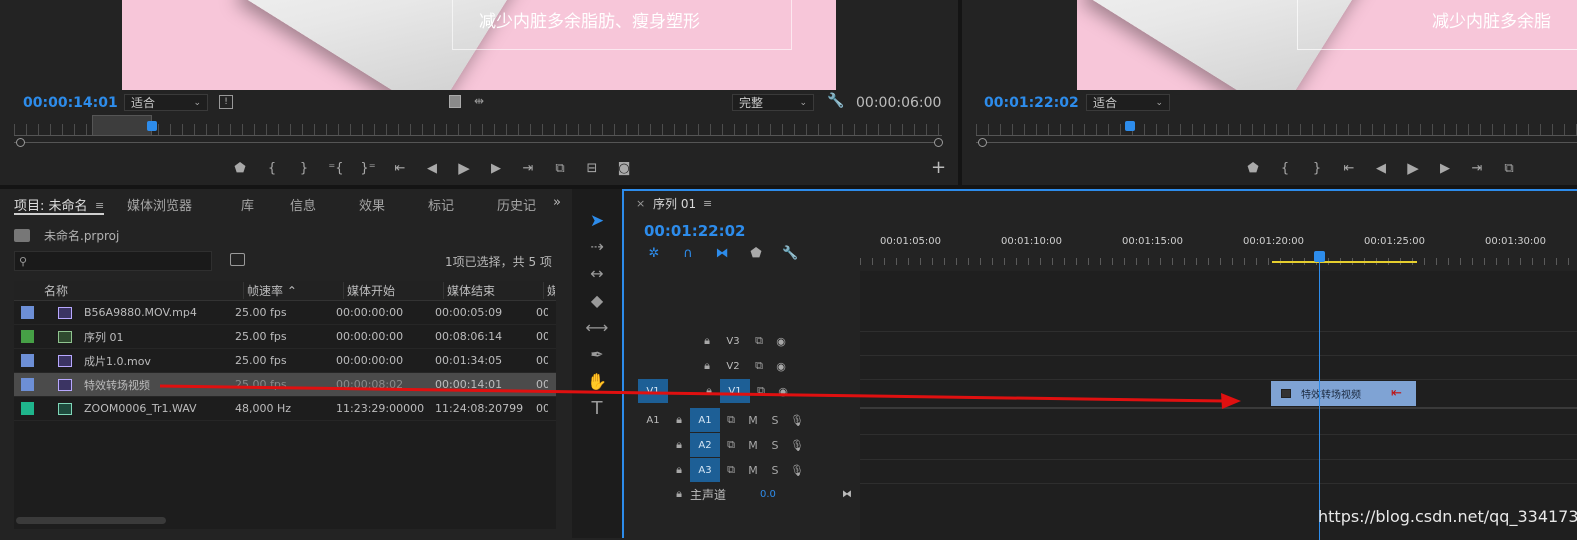 The image size is (1577, 540). I want to click on arrow-shaft, so click(692, 393).